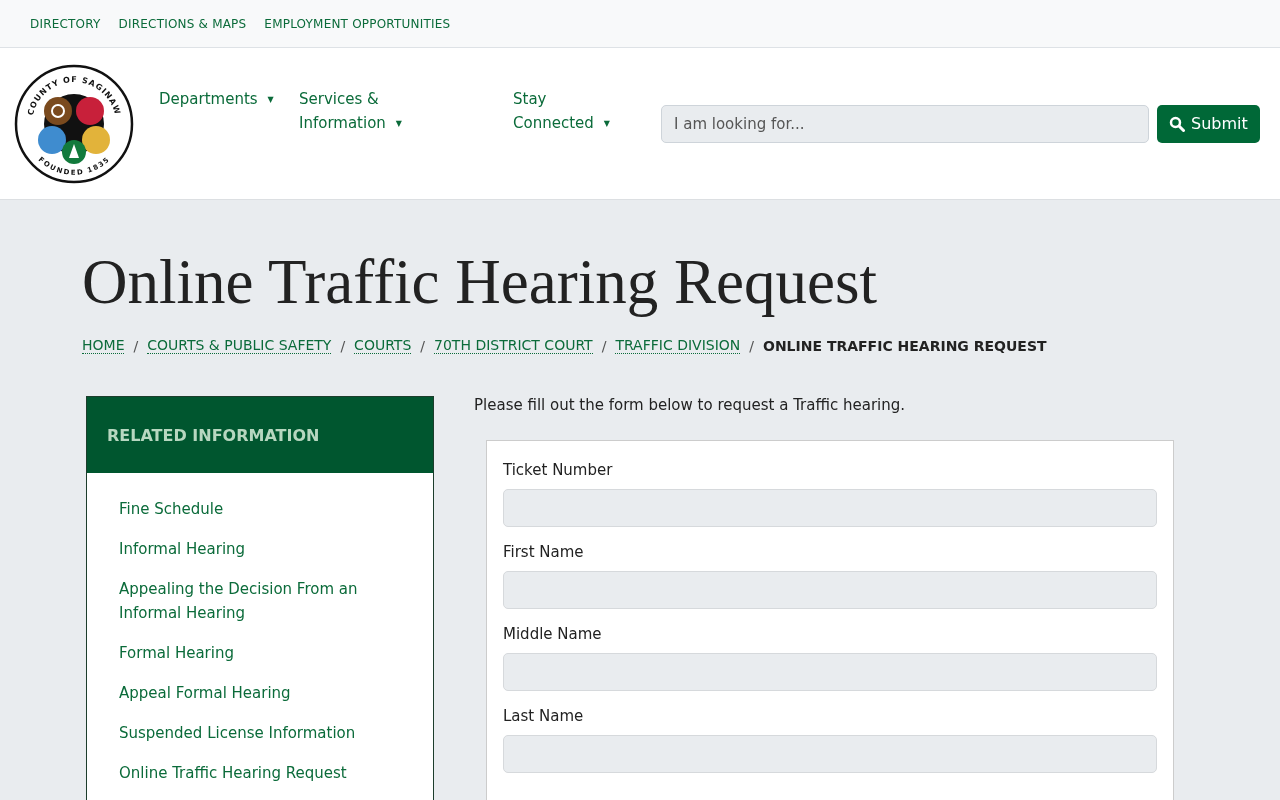 Image resolution: width=1280 pixels, height=800 pixels. I want to click on top-link: DIRECTIONS & MAPS, so click(182, 23).